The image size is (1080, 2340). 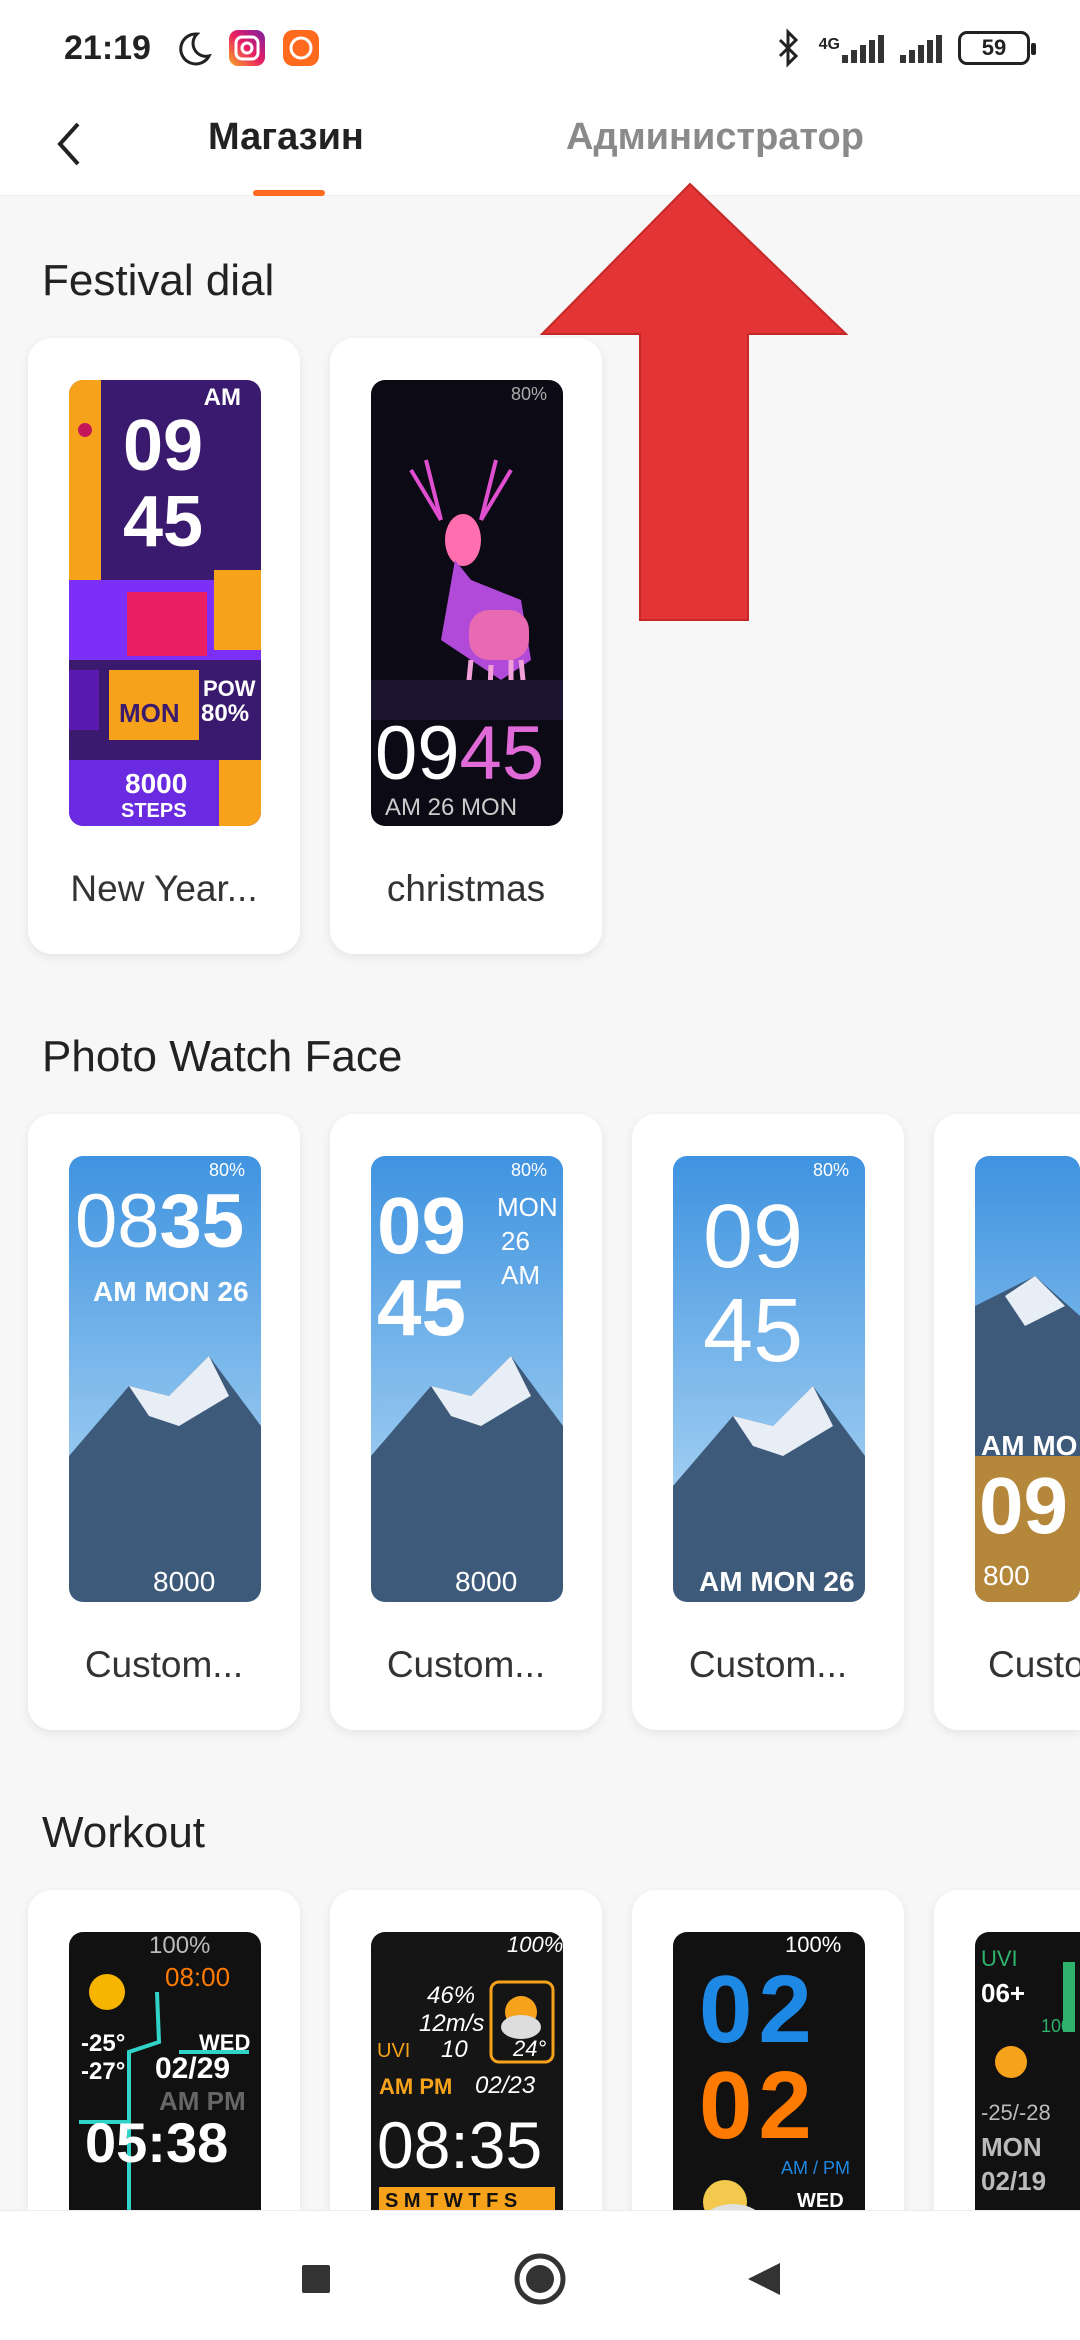 What do you see at coordinates (416, 2086) in the screenshot?
I see `face-ampm: AM PM` at bounding box center [416, 2086].